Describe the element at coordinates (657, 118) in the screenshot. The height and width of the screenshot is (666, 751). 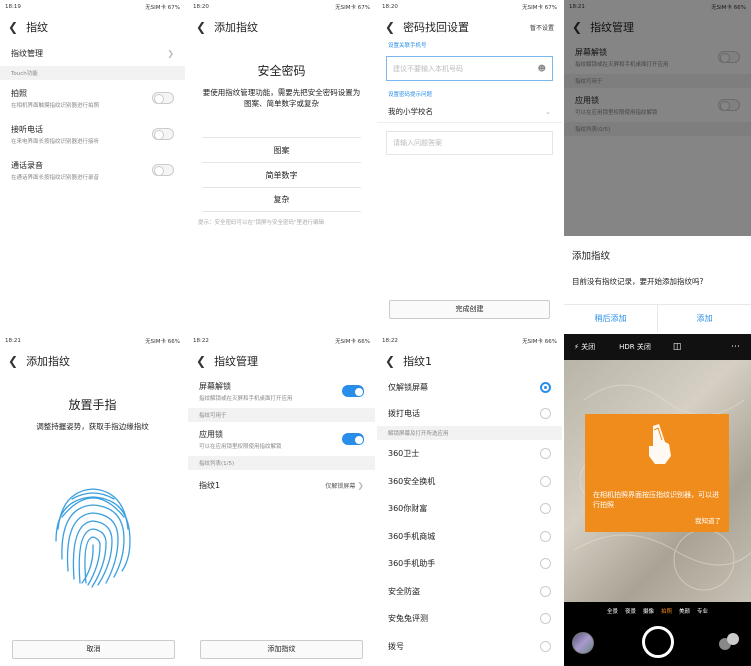
I see `dim-overlay` at that location.